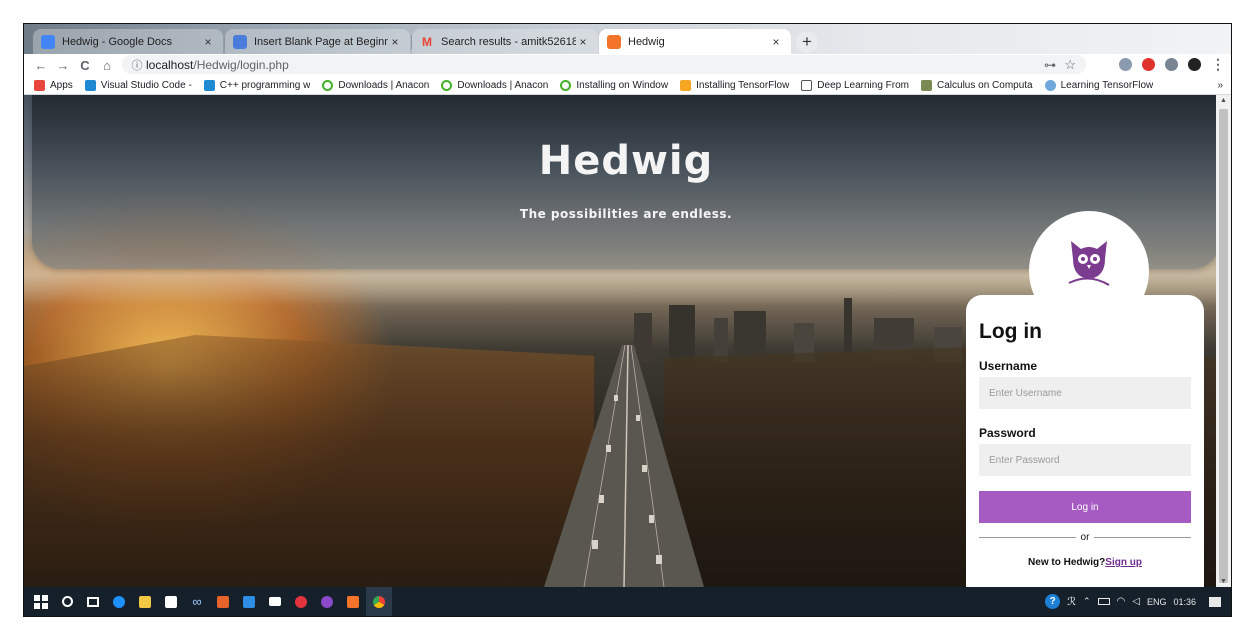 The width and height of the screenshot is (1246, 629). Describe the element at coordinates (1050, 65) in the screenshot. I see `key-icon: ⊶` at that location.